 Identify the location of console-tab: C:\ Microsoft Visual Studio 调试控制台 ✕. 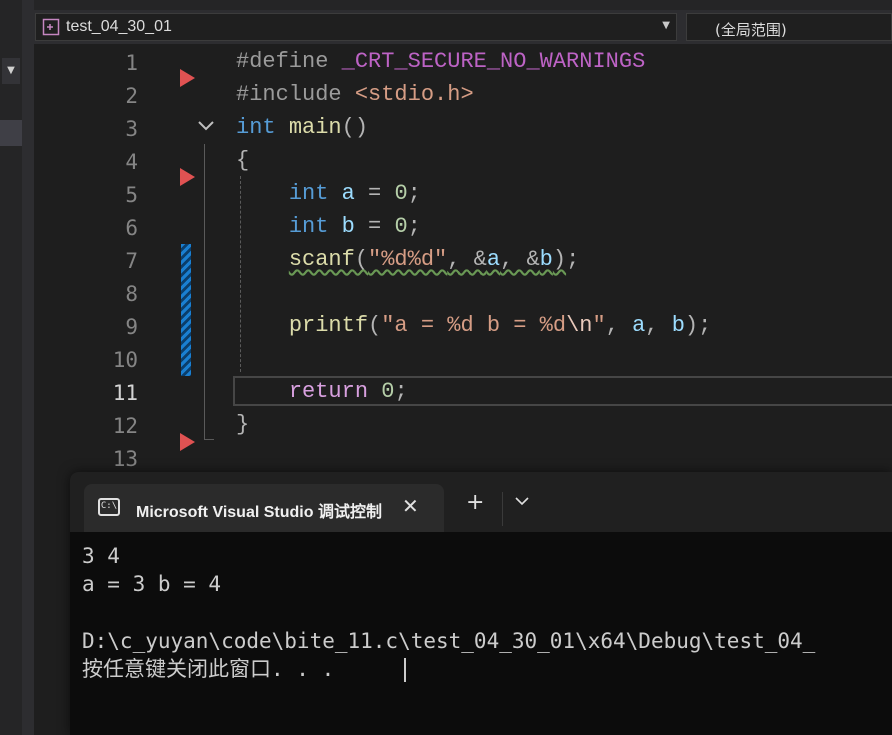
(264, 508).